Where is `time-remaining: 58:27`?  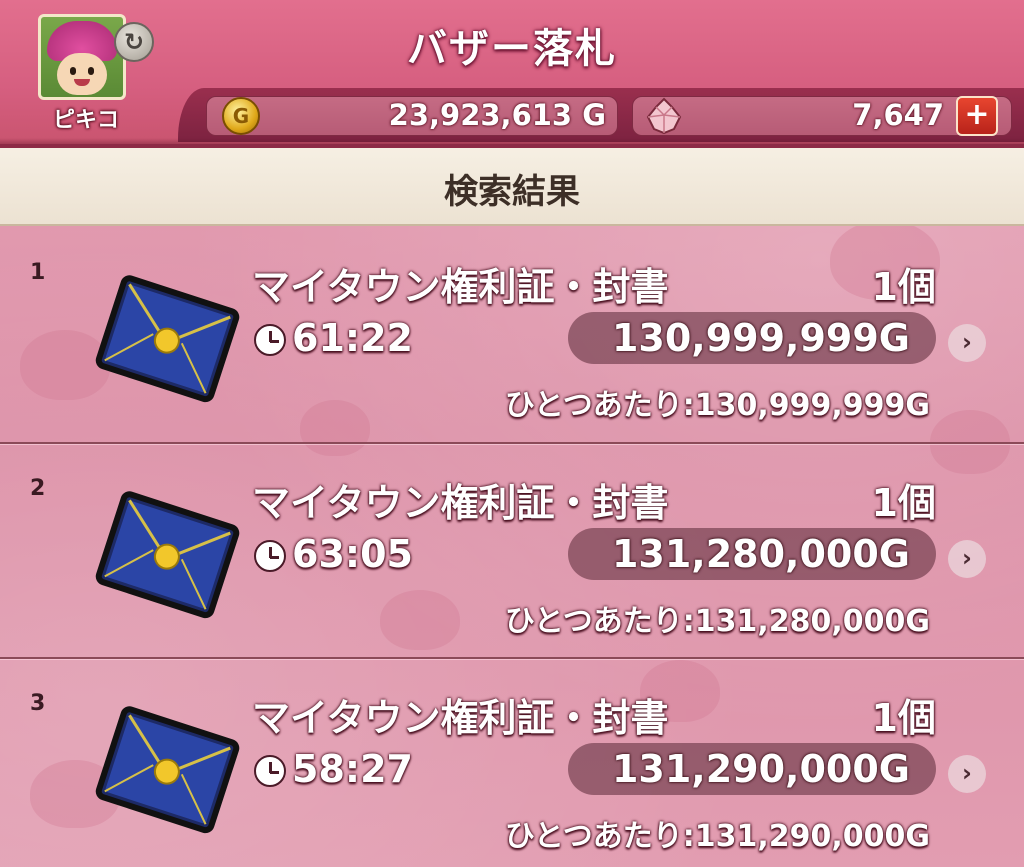
time-remaining: 58:27 is located at coordinates (352, 769).